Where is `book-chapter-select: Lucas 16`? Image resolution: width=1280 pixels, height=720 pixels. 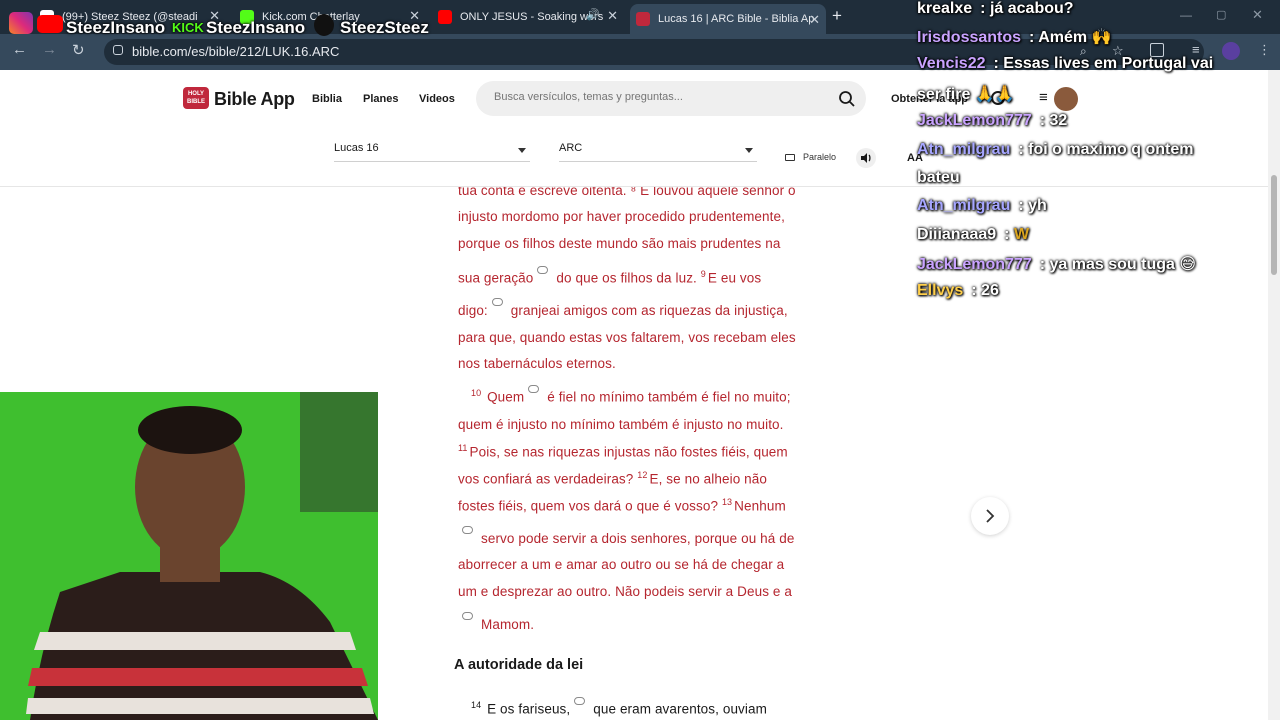
book-chapter-select: Lucas 16 is located at coordinates (432, 152).